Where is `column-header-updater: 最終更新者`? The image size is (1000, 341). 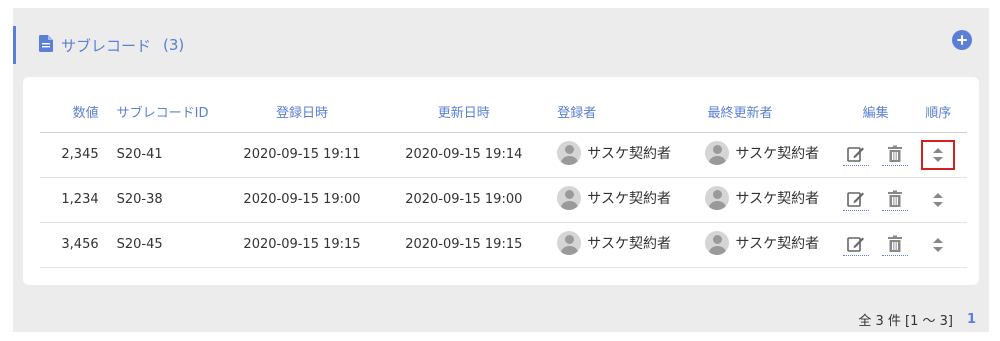 column-header-updater: 最終更新者 is located at coordinates (767, 112).